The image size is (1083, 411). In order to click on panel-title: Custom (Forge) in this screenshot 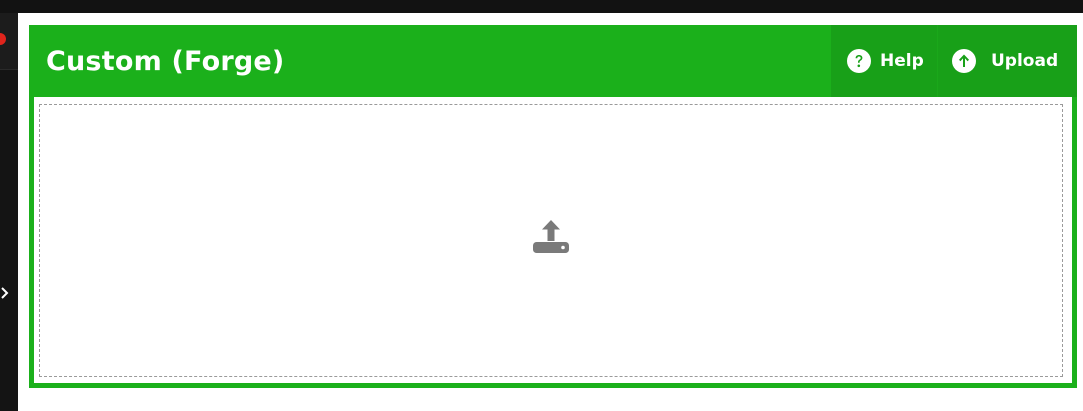, I will do `click(165, 61)`.